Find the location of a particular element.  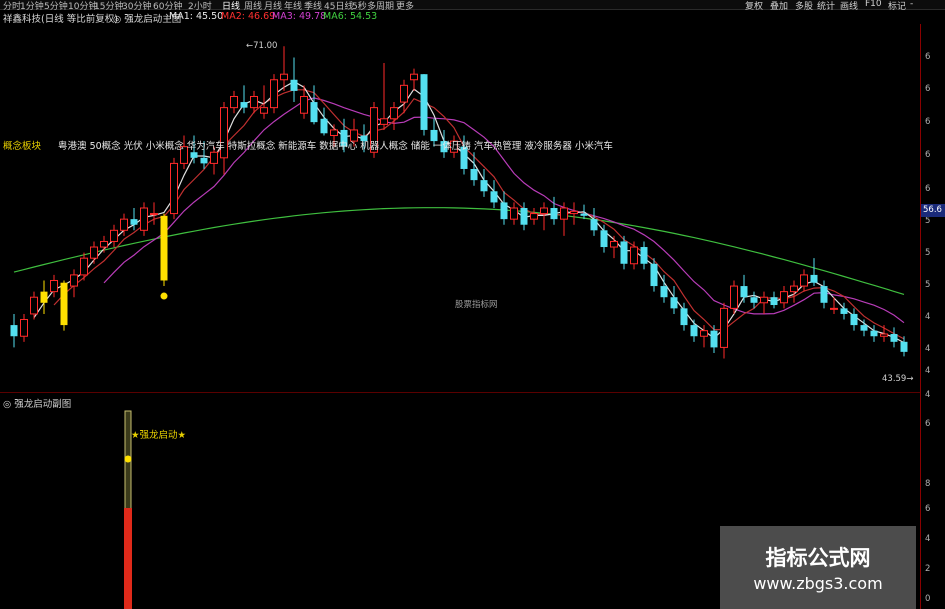

axis-label-9: 4 is located at coordinates (928, 349).